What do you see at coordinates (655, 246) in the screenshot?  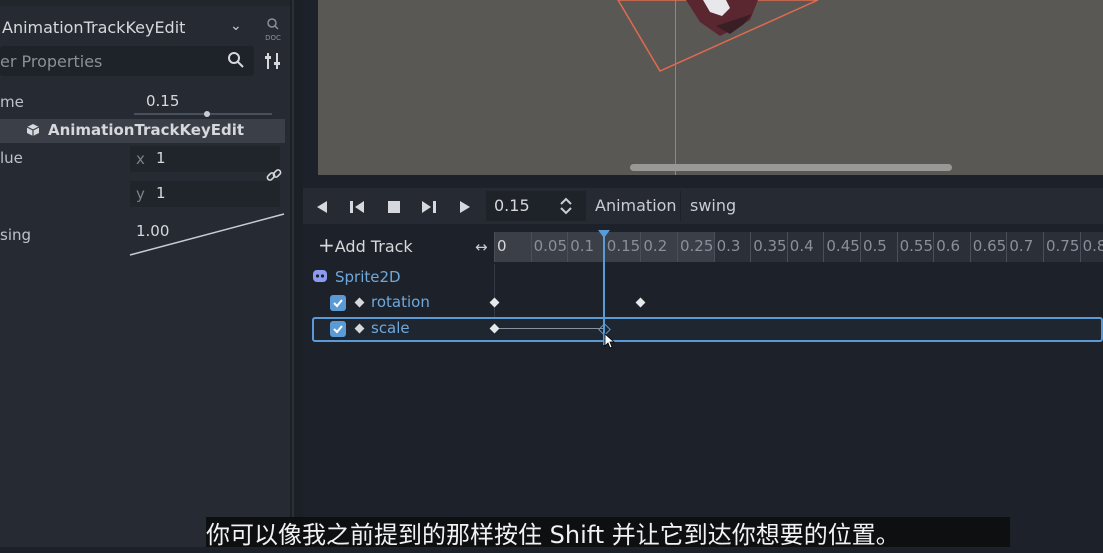 I see `ruler-tick-label: 0.2` at bounding box center [655, 246].